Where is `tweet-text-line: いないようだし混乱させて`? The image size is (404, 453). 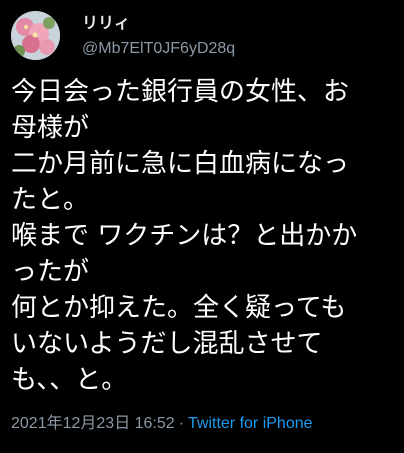
tweet-text-line: いないようだし混乱させて is located at coordinates (167, 344).